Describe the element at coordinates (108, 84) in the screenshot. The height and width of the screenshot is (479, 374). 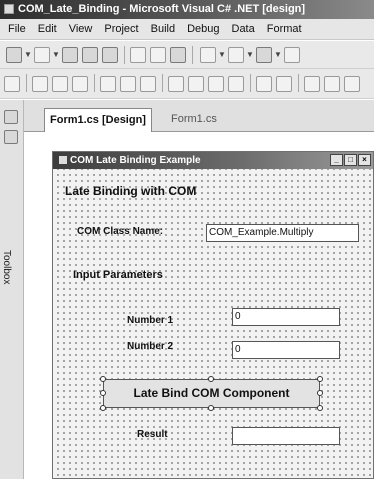
I see `align-tops-icon` at that location.